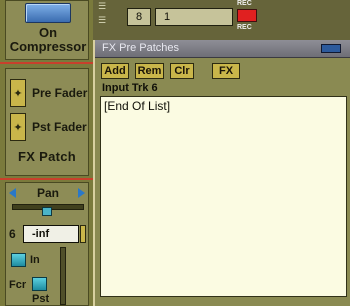 Image resolution: width=350 pixels, height=306 pixels. What do you see at coordinates (47, 244) in the screenshot?
I see `pan-section: Pan 6 -inf In Fcr Pst` at bounding box center [47, 244].